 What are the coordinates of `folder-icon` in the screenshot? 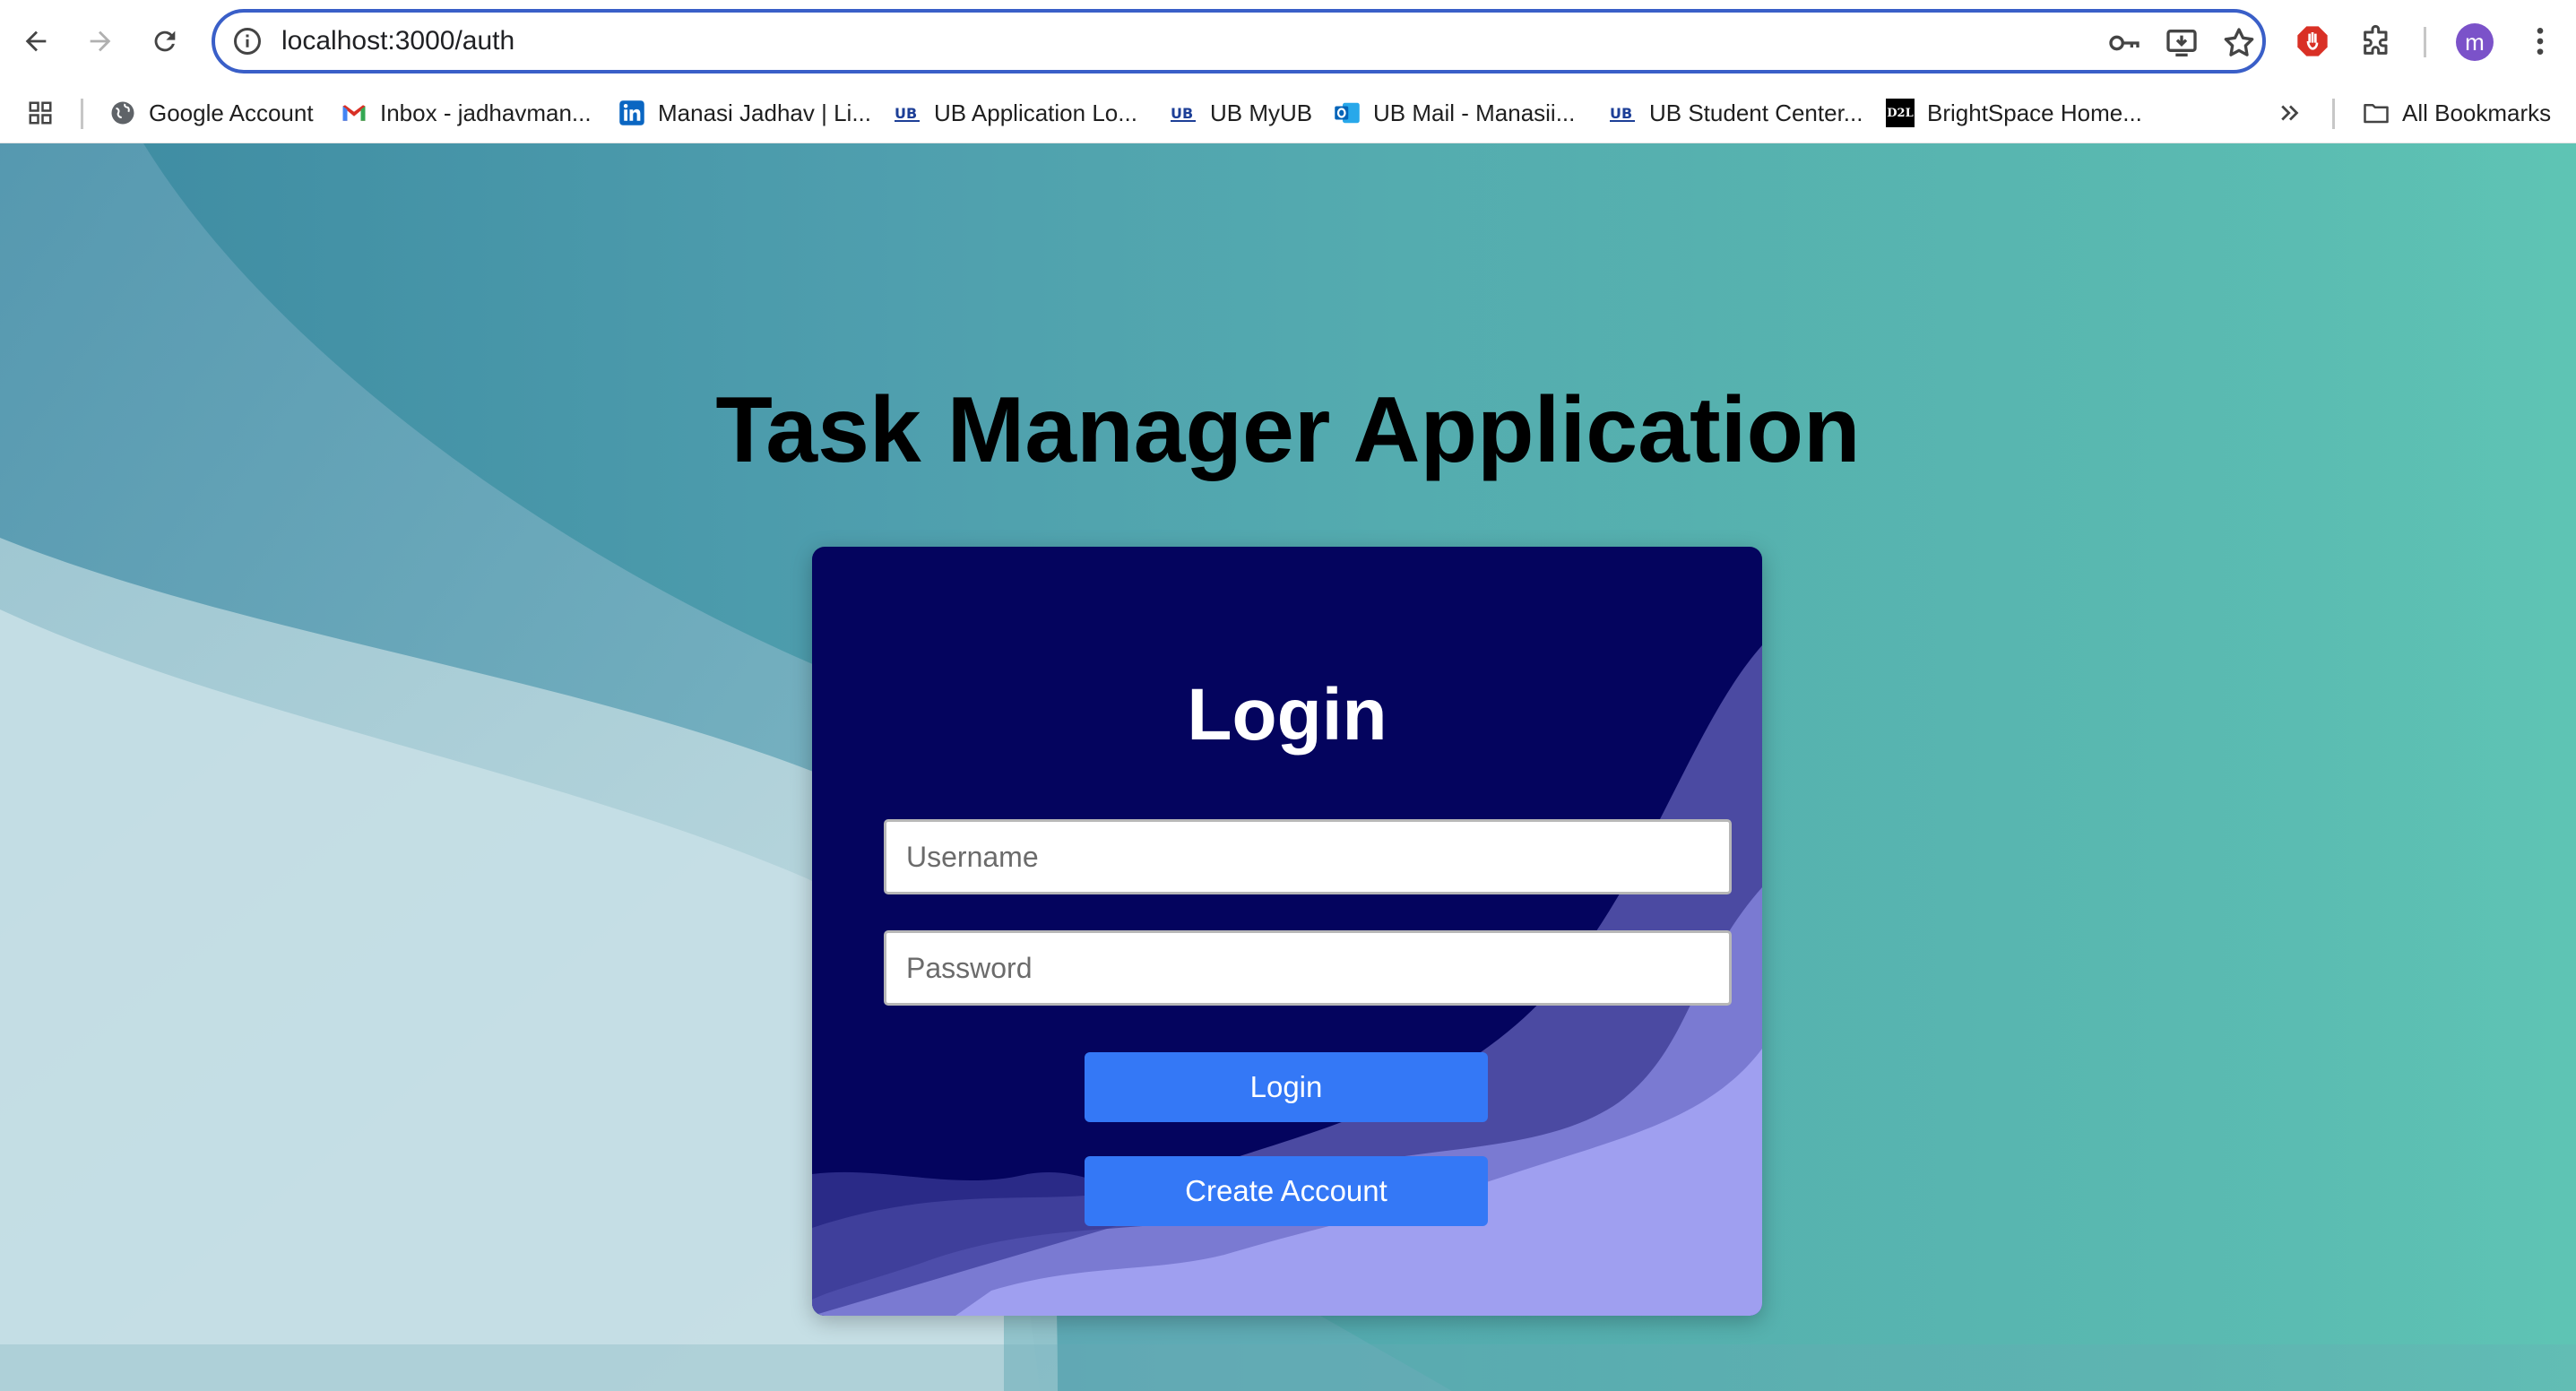 It's located at (2376, 113).